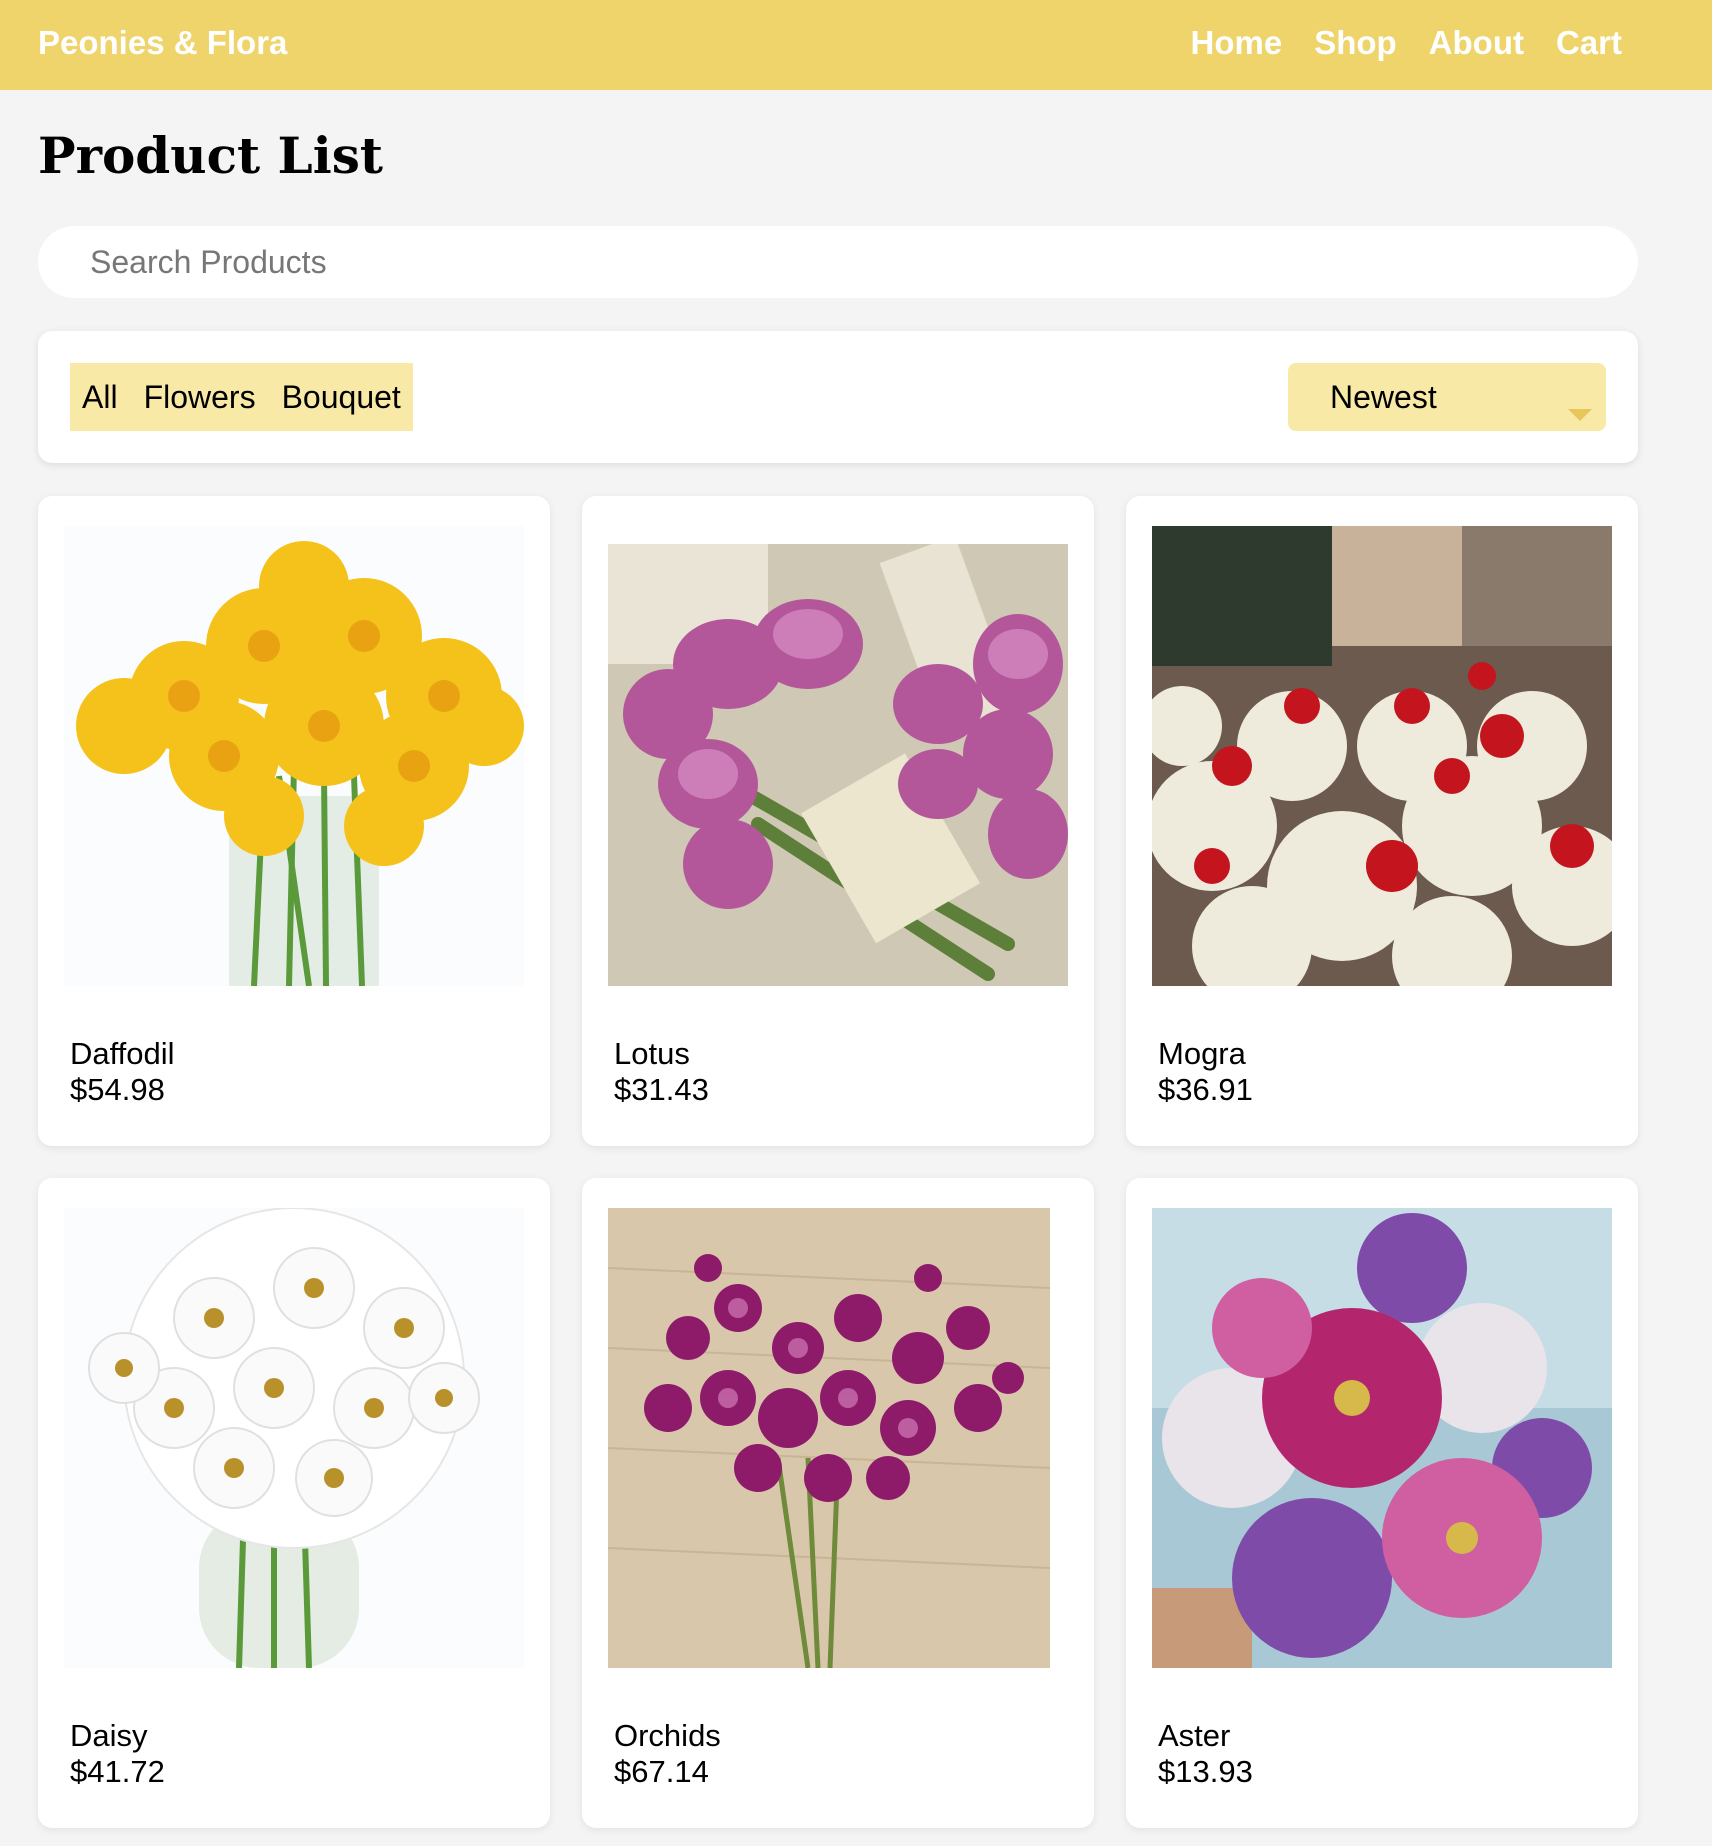 The width and height of the screenshot is (1712, 1846). Describe the element at coordinates (294, 1438) in the screenshot. I see `daisy-image` at that location.